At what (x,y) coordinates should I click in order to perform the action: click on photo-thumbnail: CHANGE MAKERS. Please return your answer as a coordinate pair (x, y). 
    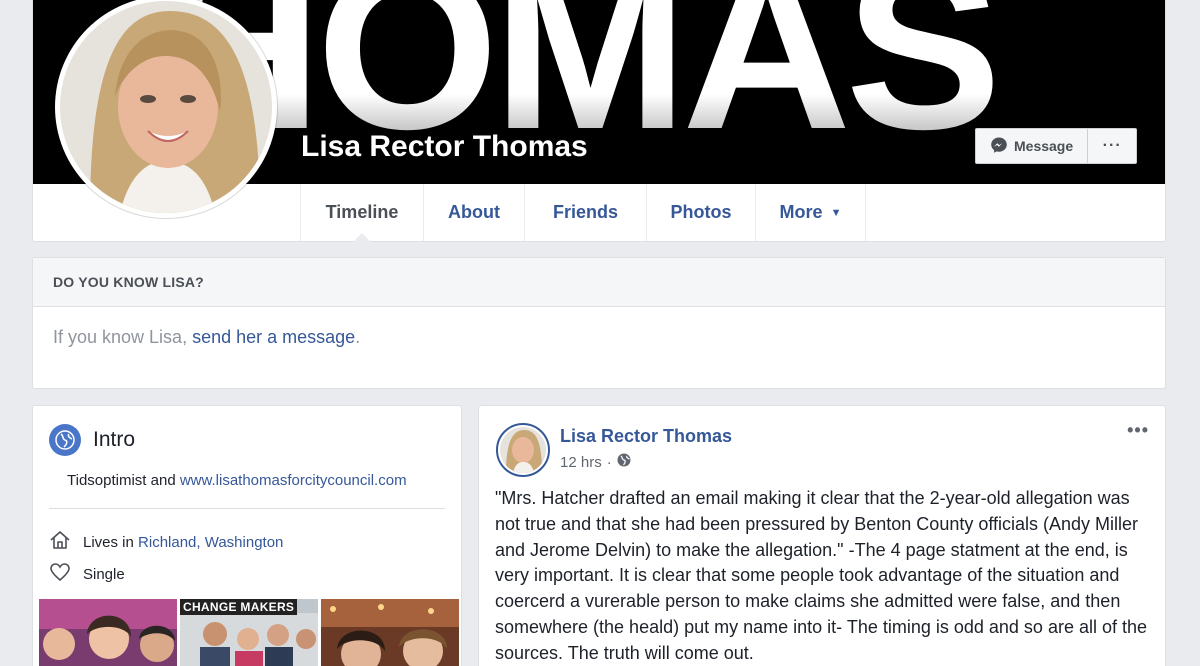
    Looking at the image, I should click on (249, 632).